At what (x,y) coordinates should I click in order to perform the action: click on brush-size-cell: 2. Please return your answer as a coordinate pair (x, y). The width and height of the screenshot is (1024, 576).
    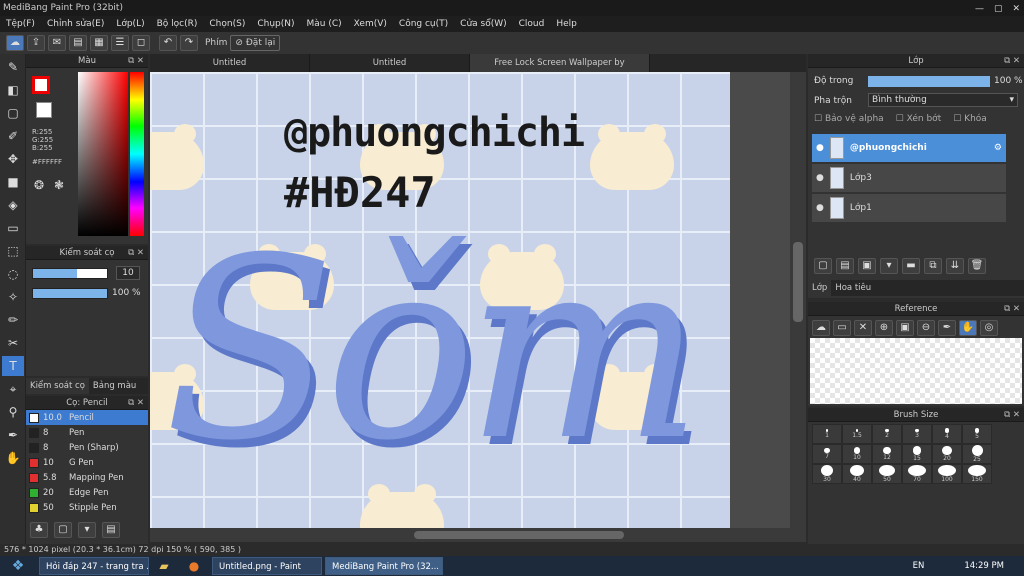
    Looking at the image, I should click on (887, 434).